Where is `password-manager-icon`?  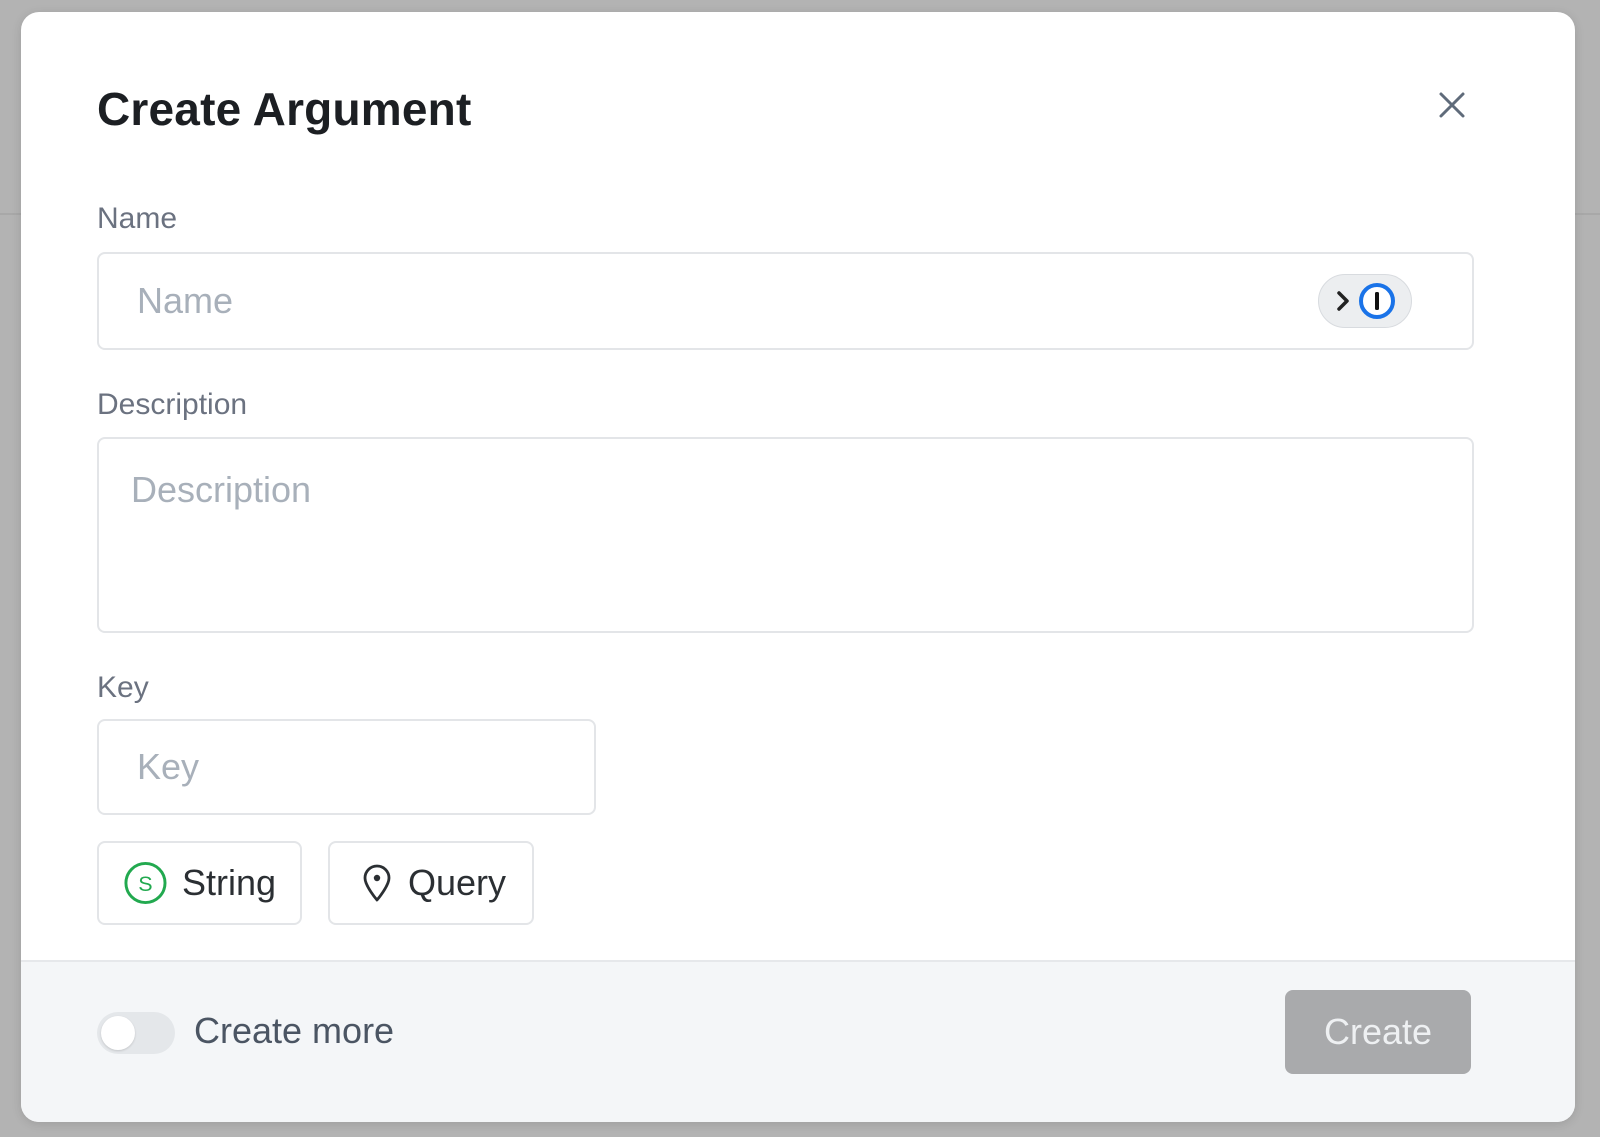
password-manager-icon is located at coordinates (1377, 301).